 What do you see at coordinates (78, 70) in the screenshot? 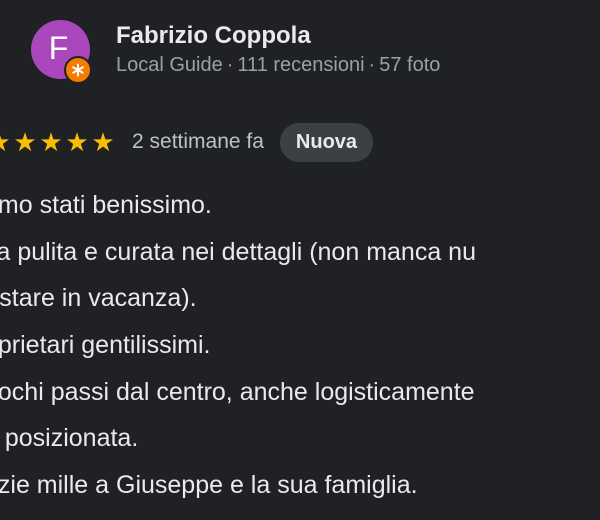
I see `local-guide-star-icon` at bounding box center [78, 70].